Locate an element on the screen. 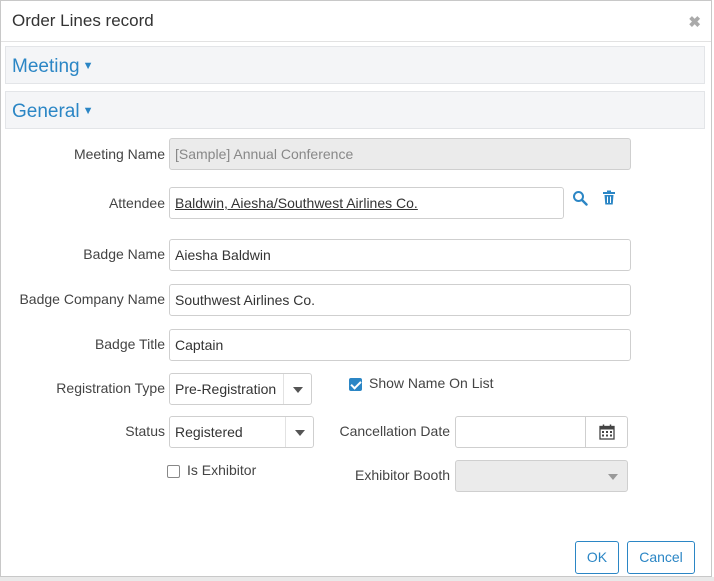 This screenshot has height=581, width=714. is-exhibitor-label: Is Exhibitor is located at coordinates (222, 470).